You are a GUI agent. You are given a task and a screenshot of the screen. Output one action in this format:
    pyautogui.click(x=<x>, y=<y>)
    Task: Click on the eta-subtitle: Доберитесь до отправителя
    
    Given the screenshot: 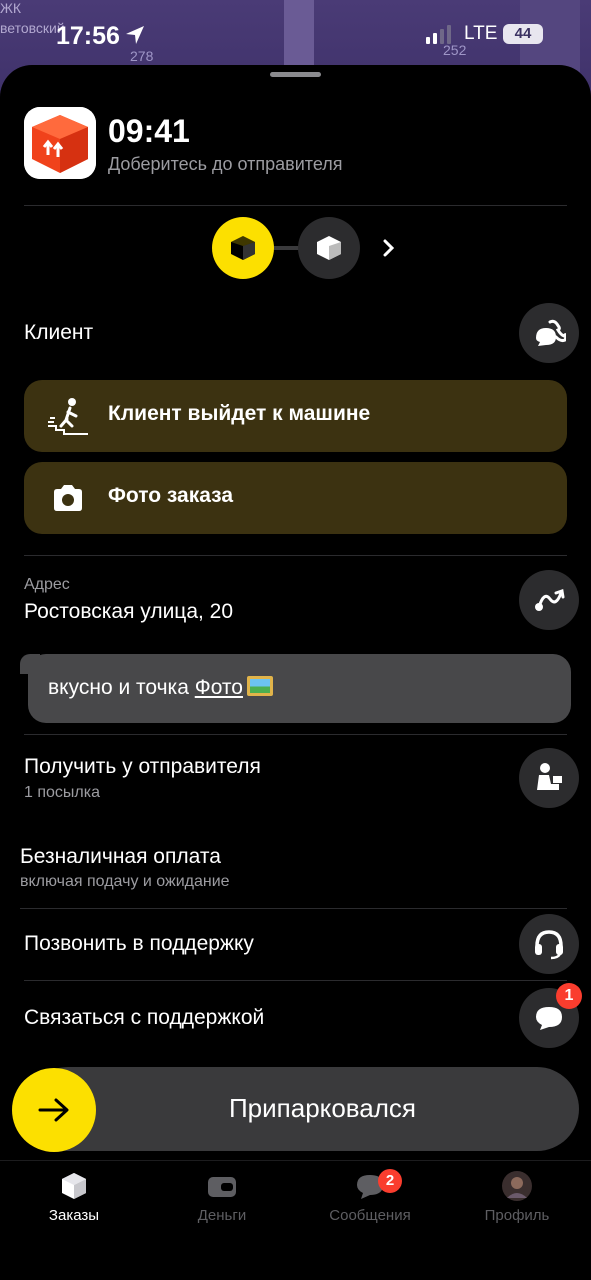 What is the action you would take?
    pyautogui.click(x=225, y=164)
    